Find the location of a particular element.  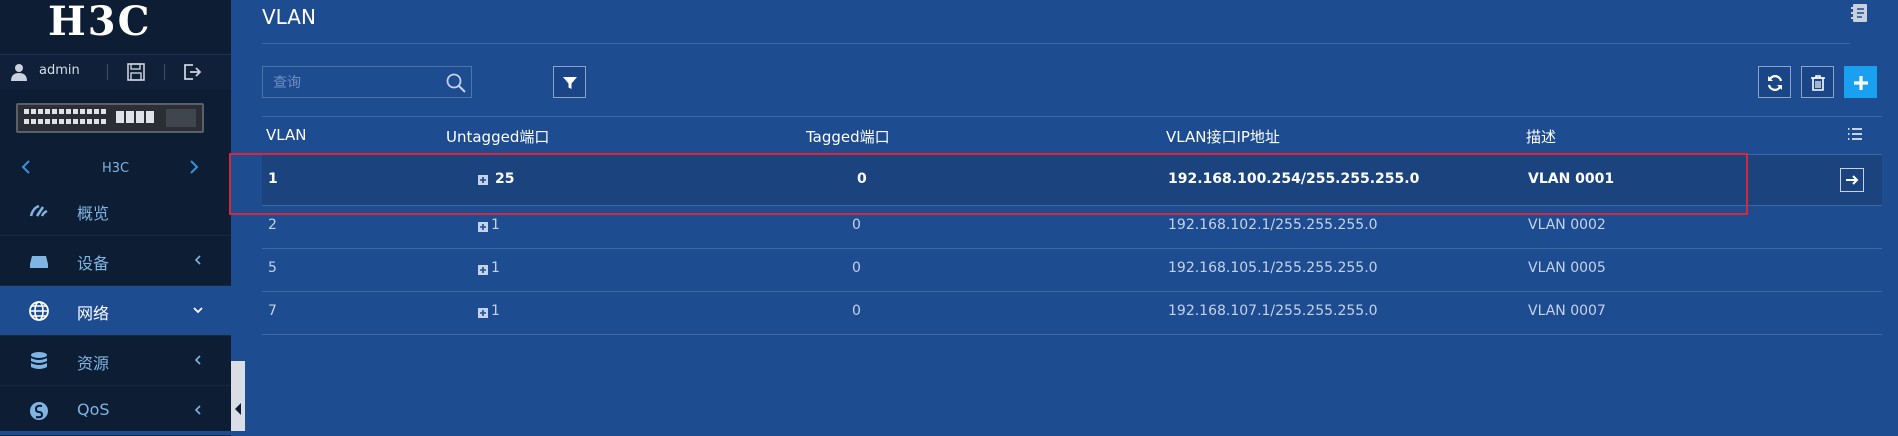

user-bar: admin is located at coordinates (115, 72).